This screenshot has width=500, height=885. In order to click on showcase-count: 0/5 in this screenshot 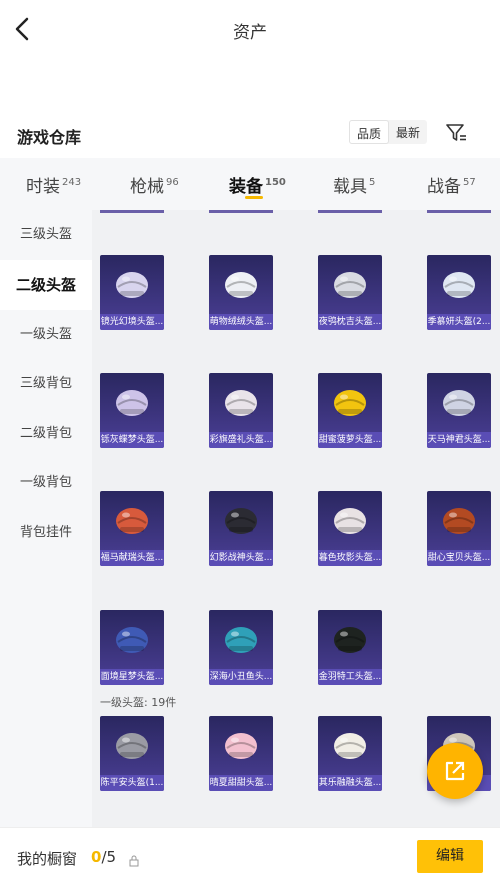, I will do `click(103, 857)`.